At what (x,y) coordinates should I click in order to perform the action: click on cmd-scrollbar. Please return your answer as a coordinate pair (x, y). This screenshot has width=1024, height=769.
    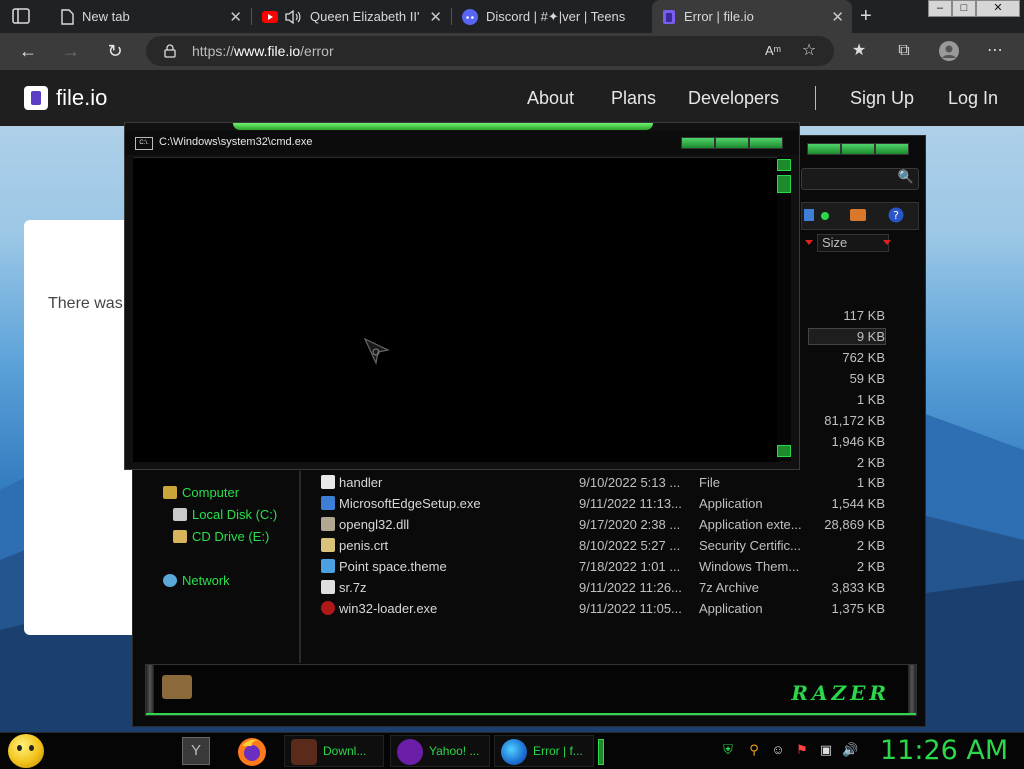
    Looking at the image, I should click on (784, 309).